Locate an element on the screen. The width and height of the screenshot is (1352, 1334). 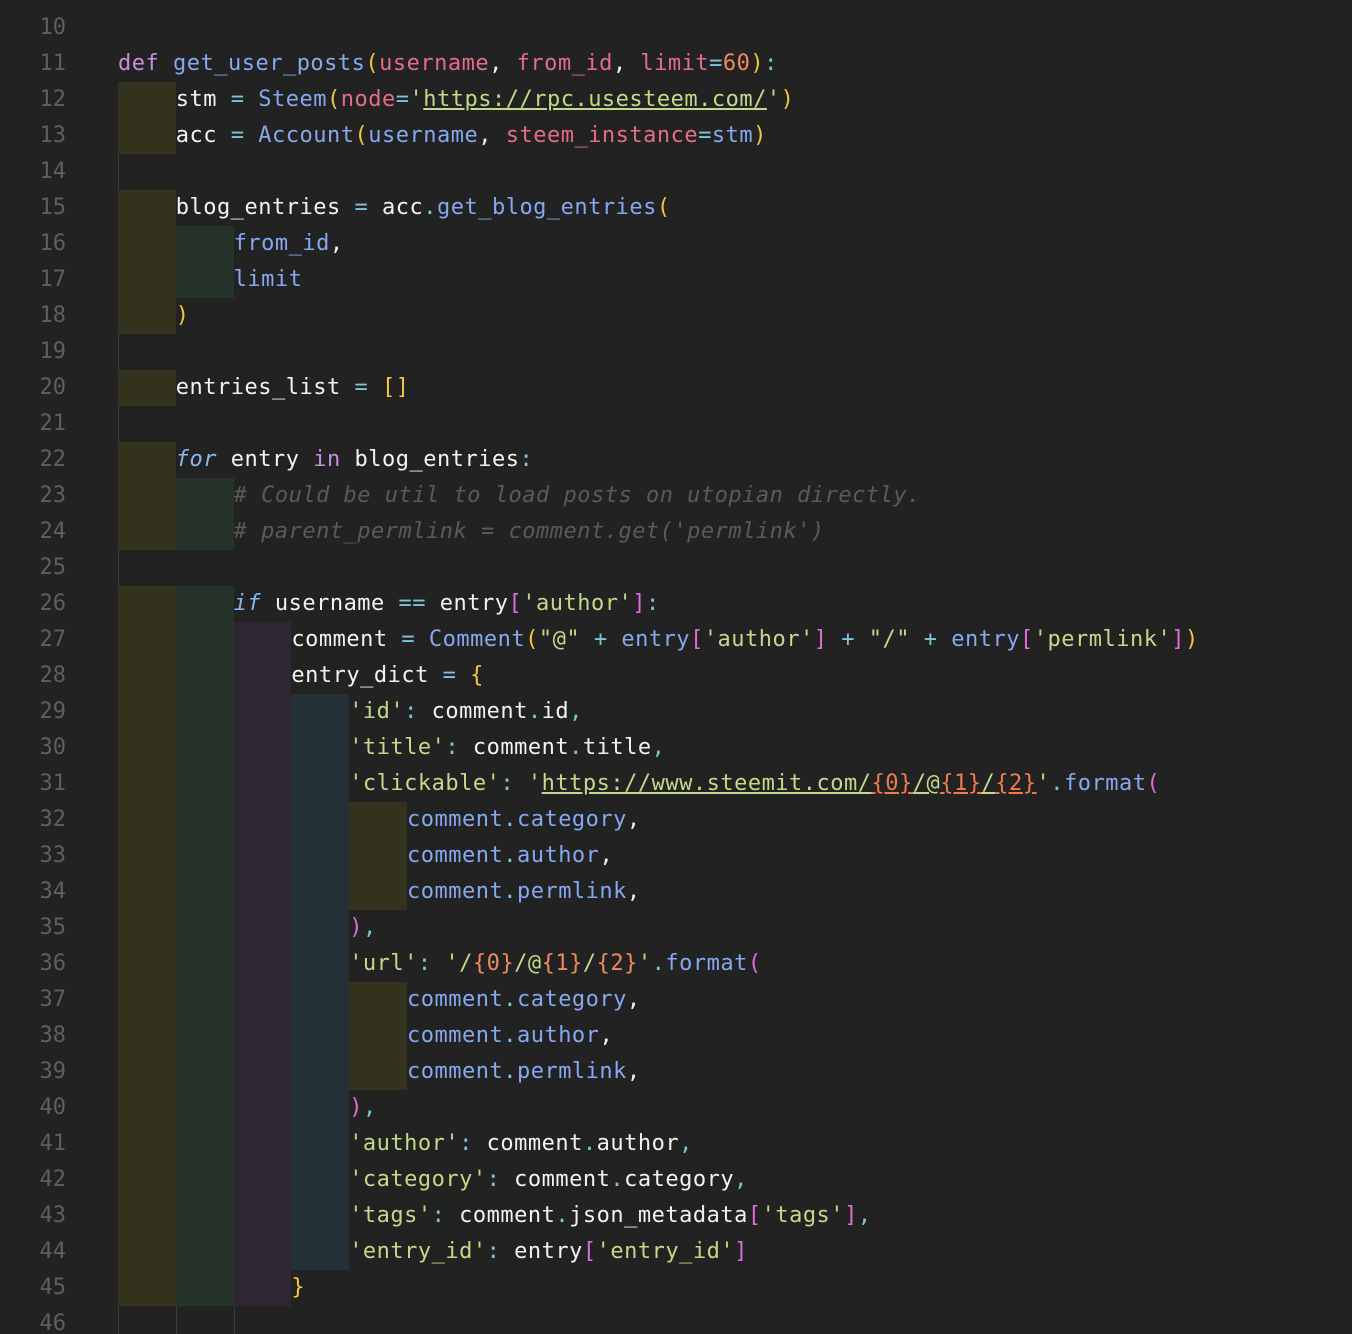
code-line: 22 for entry in blog_entries: is located at coordinates (676, 460).